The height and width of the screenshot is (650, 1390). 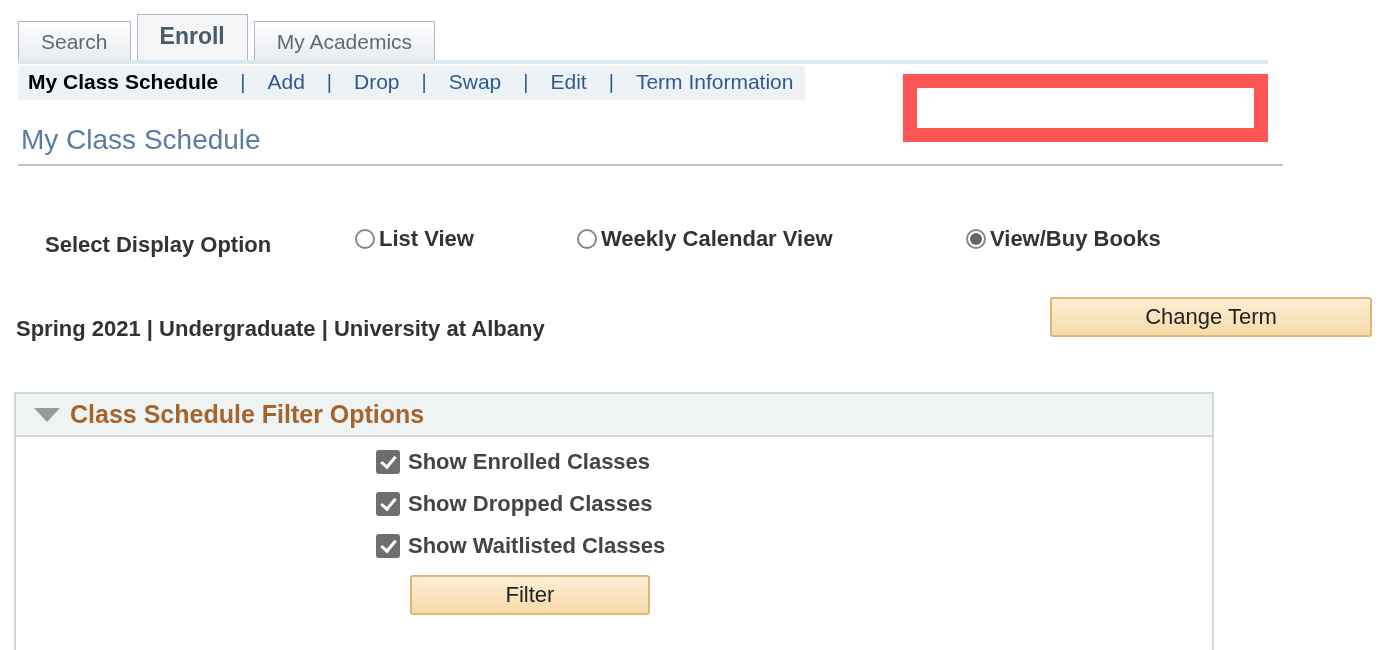 What do you see at coordinates (159, 245) in the screenshot?
I see `display-option-label: Select Display Option` at bounding box center [159, 245].